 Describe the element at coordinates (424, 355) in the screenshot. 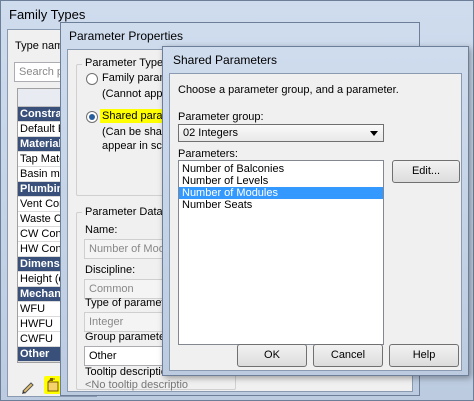

I see `help-button: Help` at that location.